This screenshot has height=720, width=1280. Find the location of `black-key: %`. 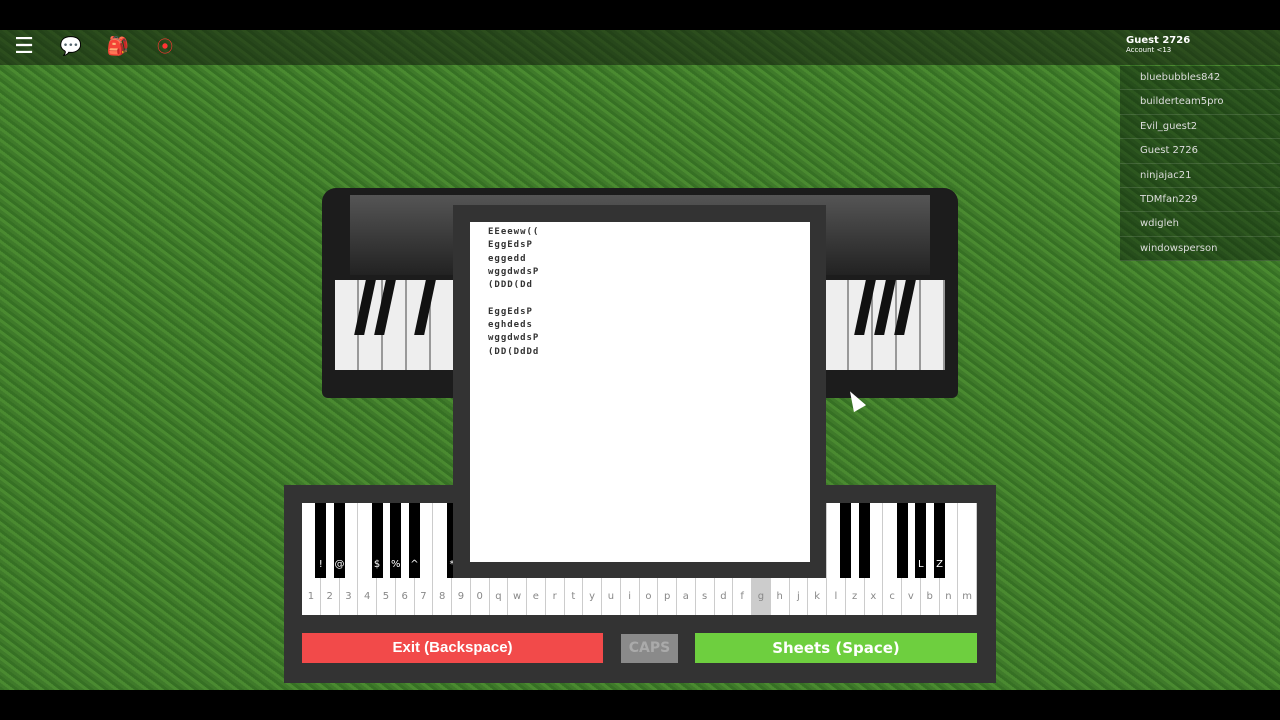

black-key: % is located at coordinates (396, 540).